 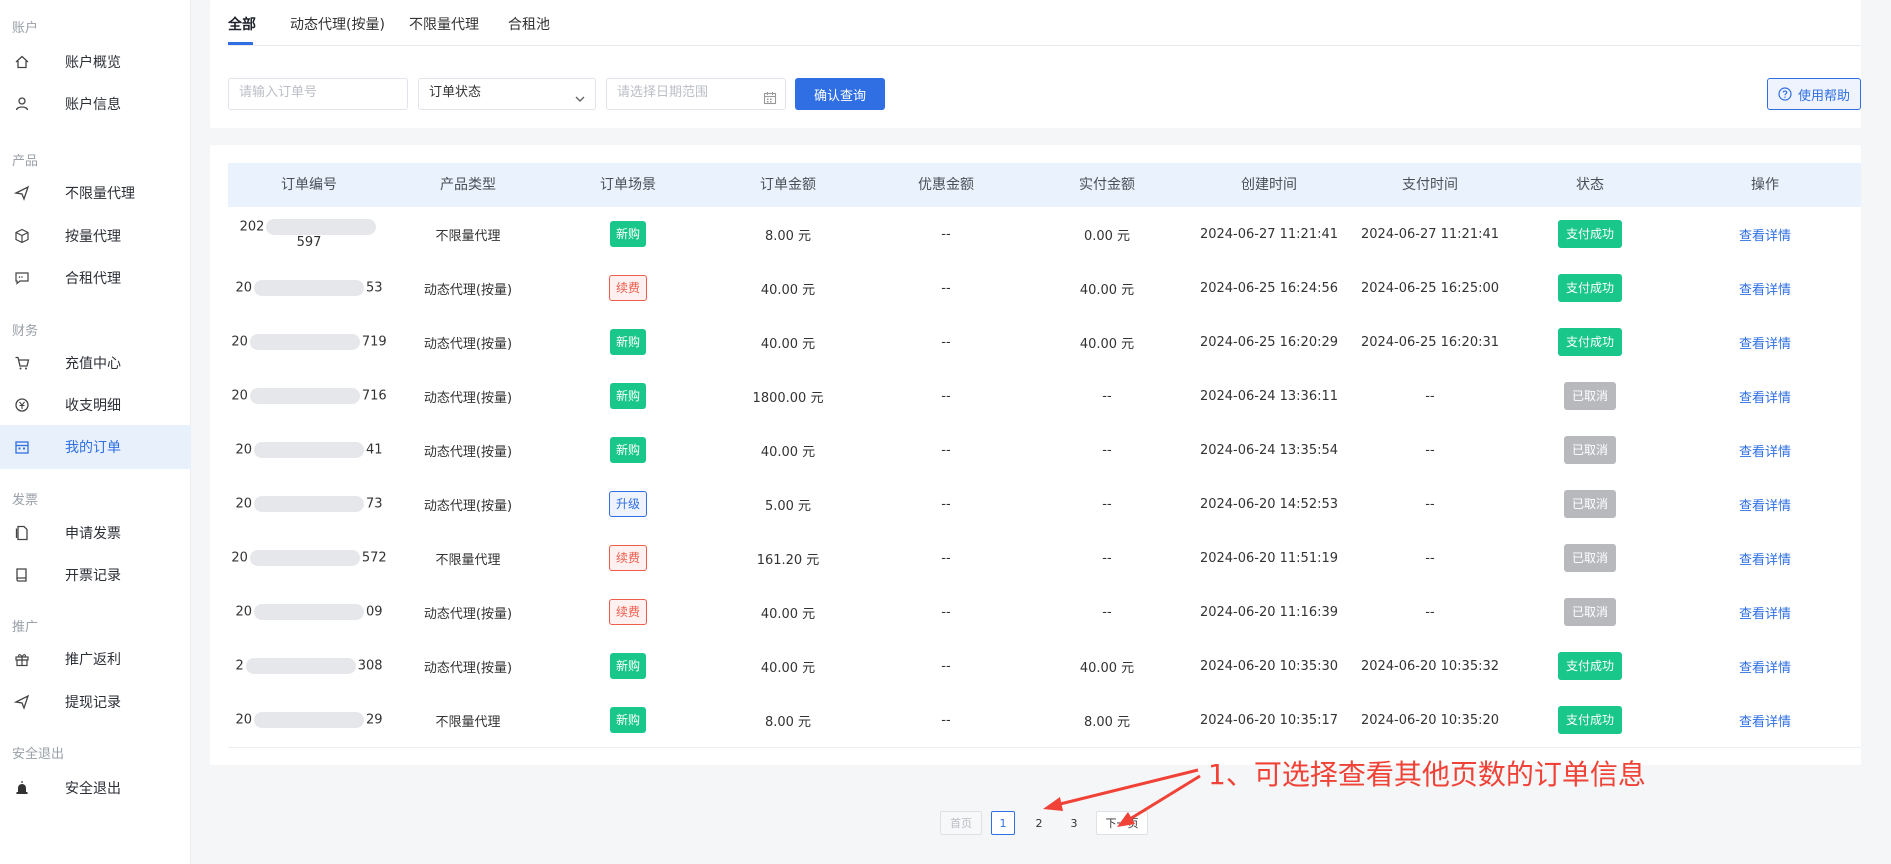 I want to click on help-label: 使用帮助, so click(x=1823, y=96).